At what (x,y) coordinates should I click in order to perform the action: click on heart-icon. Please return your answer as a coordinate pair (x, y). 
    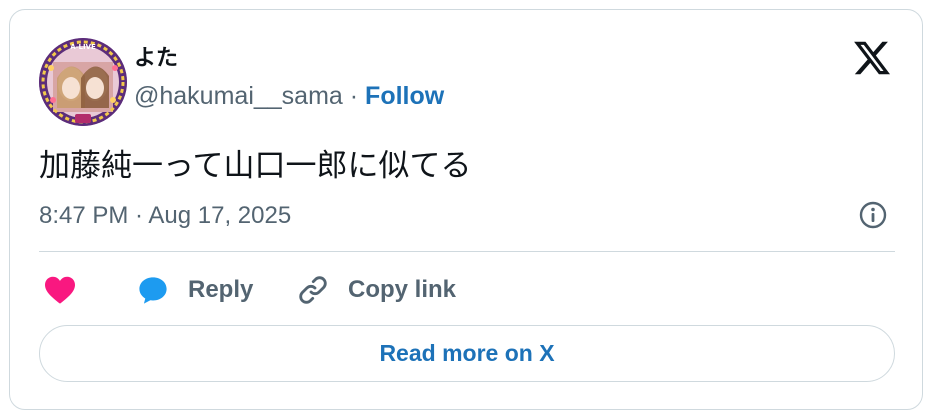
    Looking at the image, I should click on (60, 290).